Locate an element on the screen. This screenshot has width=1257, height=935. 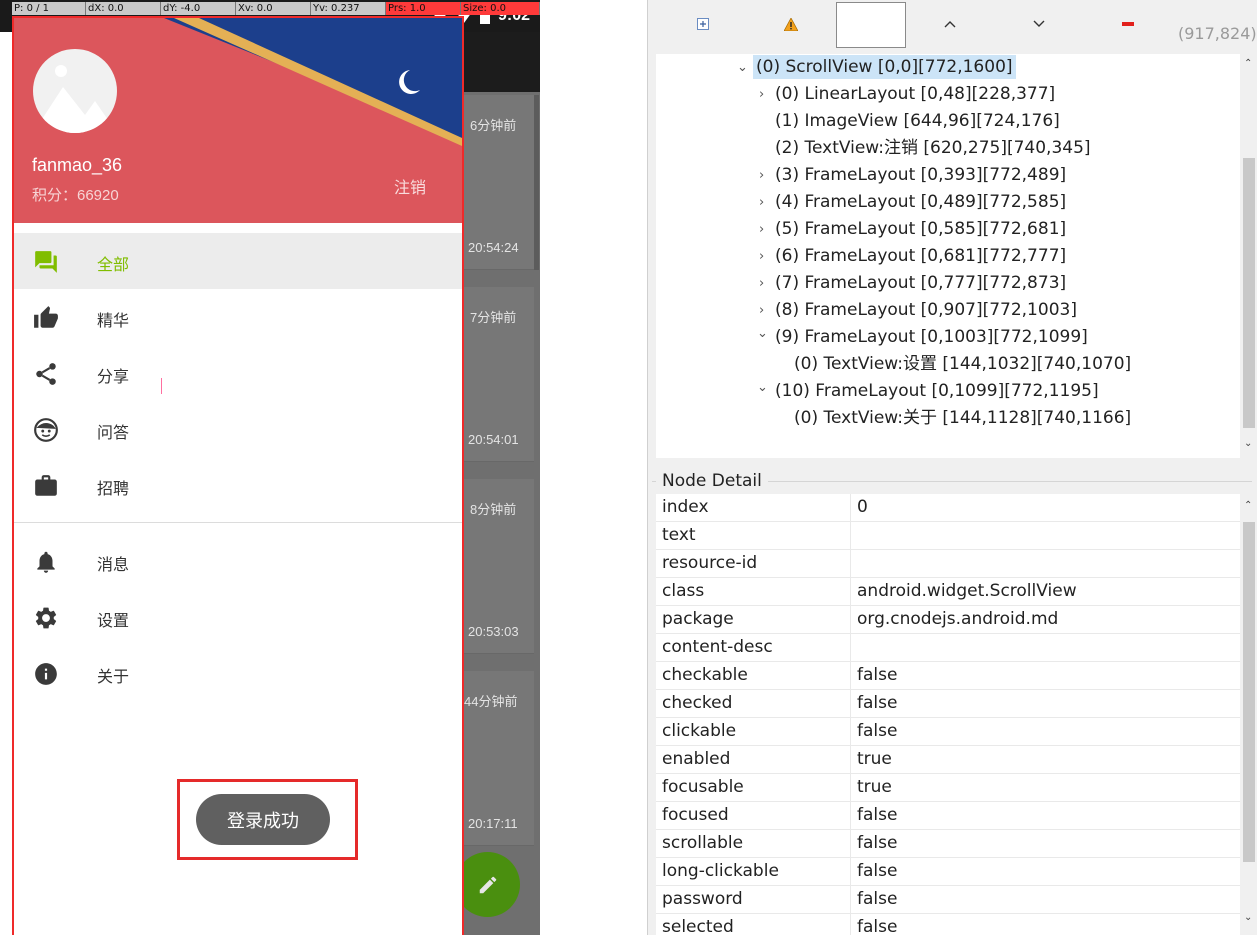
avatar is located at coordinates (75, 91).